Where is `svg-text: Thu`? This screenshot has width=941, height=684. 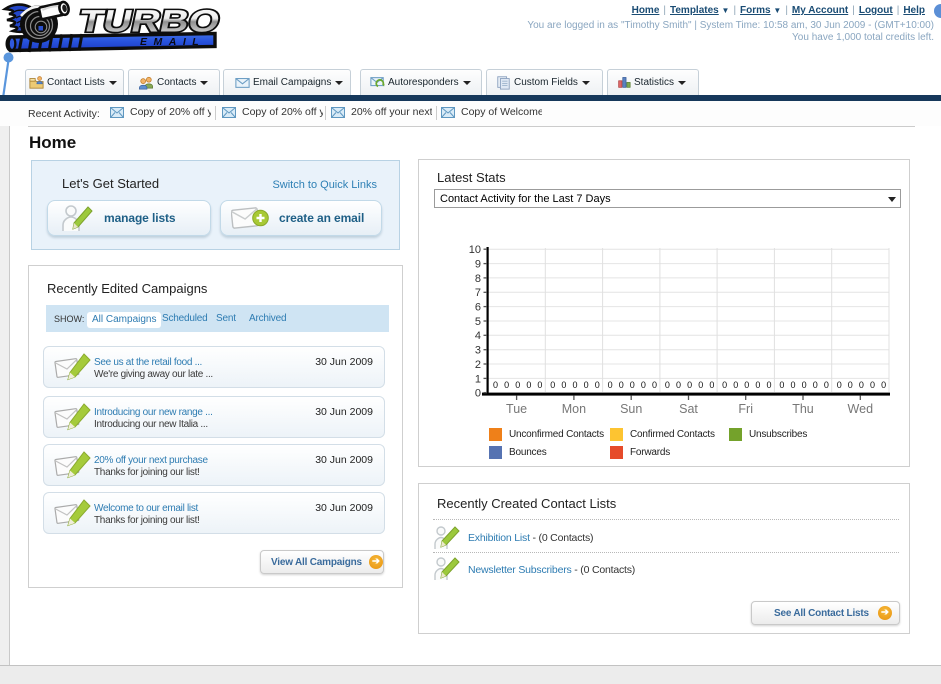
svg-text: Thu is located at coordinates (803, 409).